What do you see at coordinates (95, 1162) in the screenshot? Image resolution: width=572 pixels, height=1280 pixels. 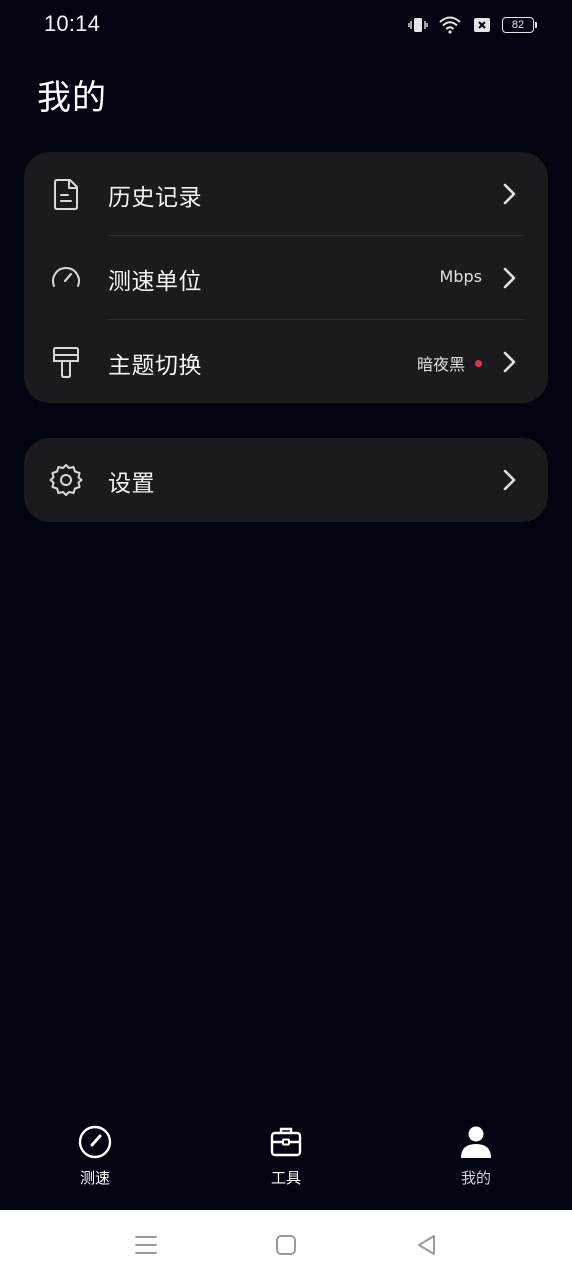 I see `tab-speed-test: 测速` at bounding box center [95, 1162].